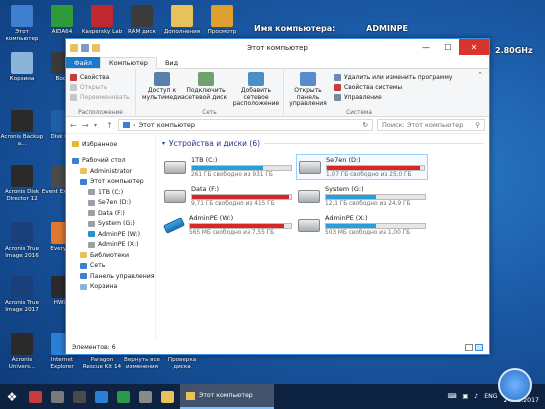  I want to click on desktop-icon-label: Kaspersky Lab, so click(102, 32).